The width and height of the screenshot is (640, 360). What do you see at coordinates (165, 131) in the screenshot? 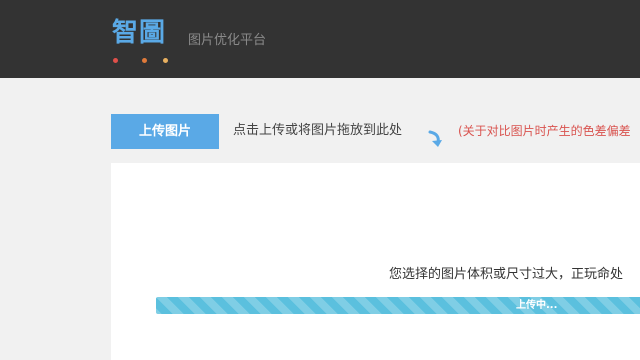
I see `upload-image-button: 上传图片` at bounding box center [165, 131].